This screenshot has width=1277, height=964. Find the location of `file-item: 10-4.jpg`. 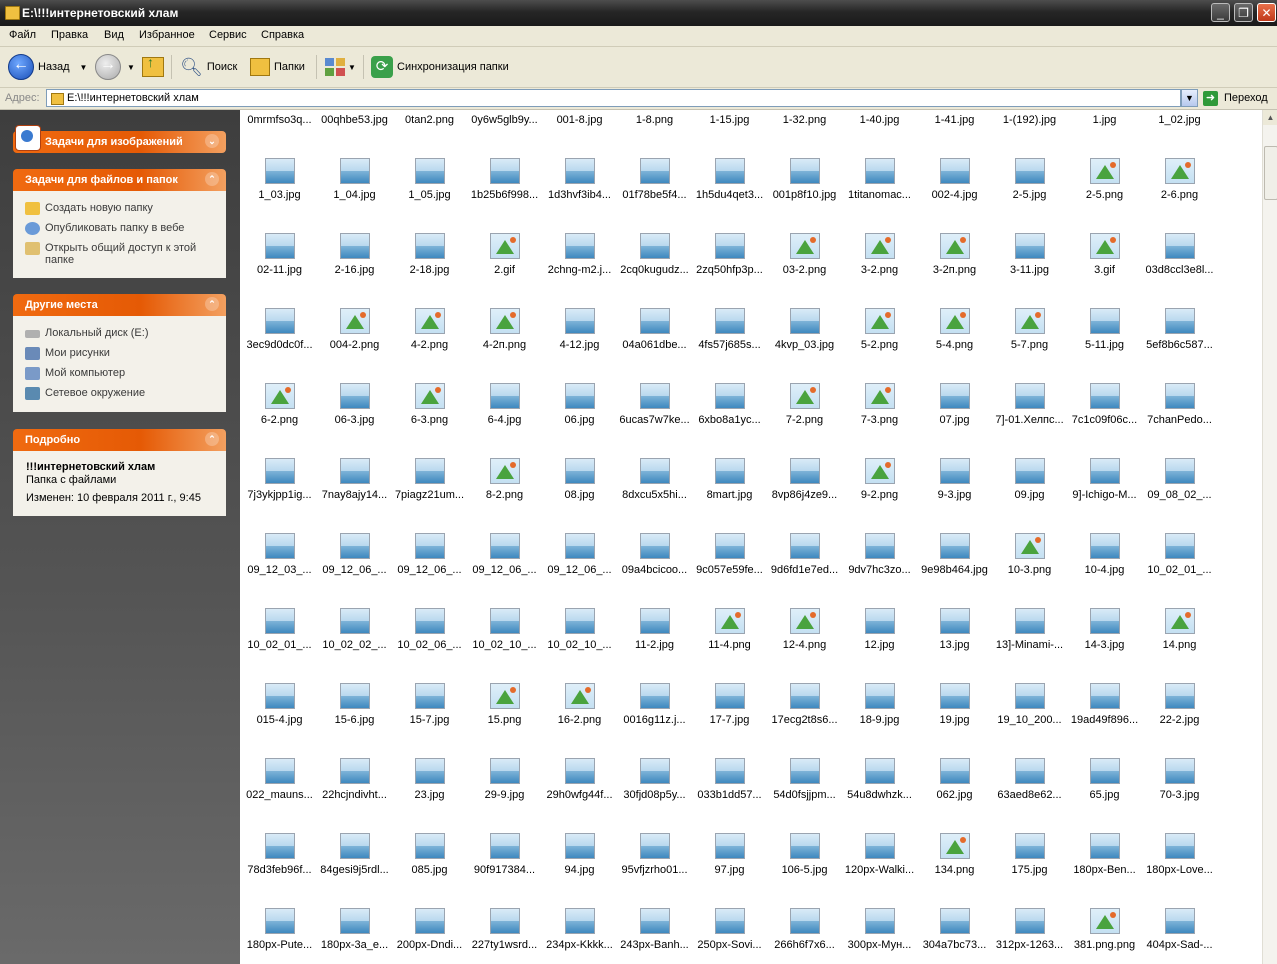

file-item: 10-4.jpg is located at coordinates (1104, 567).